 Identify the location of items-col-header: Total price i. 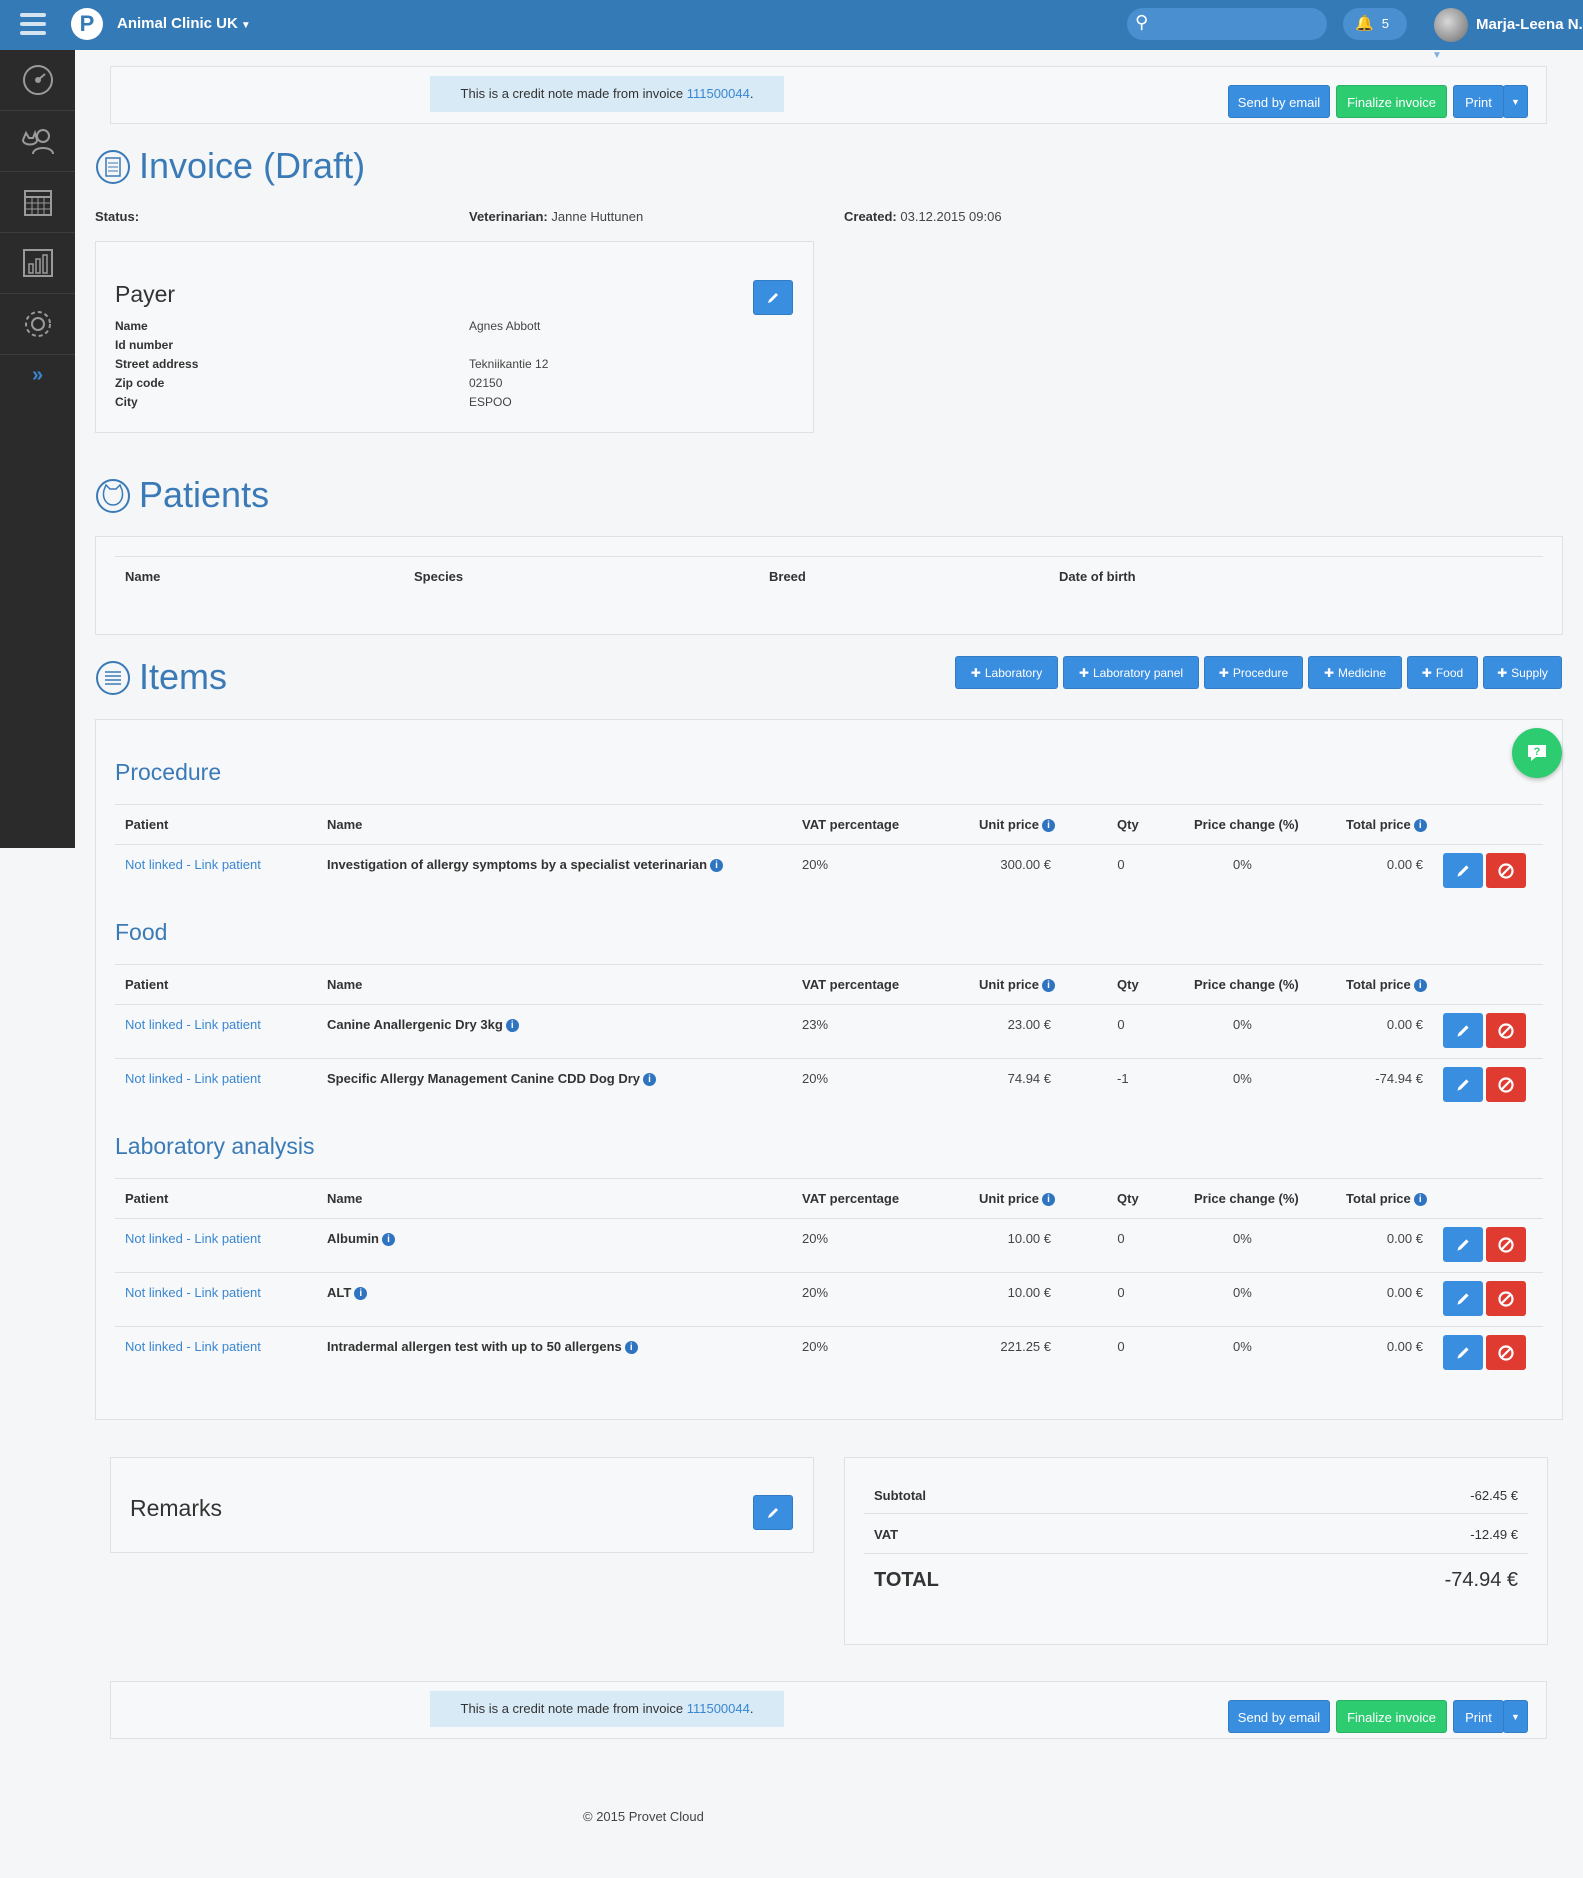
(1386, 984).